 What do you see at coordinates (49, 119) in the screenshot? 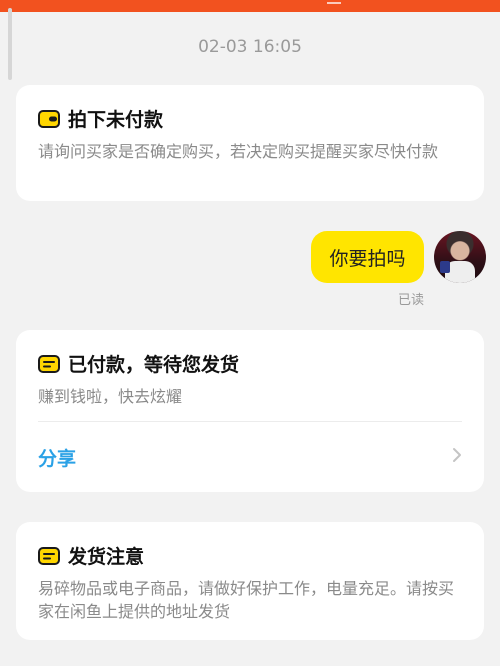
I see `wallet-icon` at bounding box center [49, 119].